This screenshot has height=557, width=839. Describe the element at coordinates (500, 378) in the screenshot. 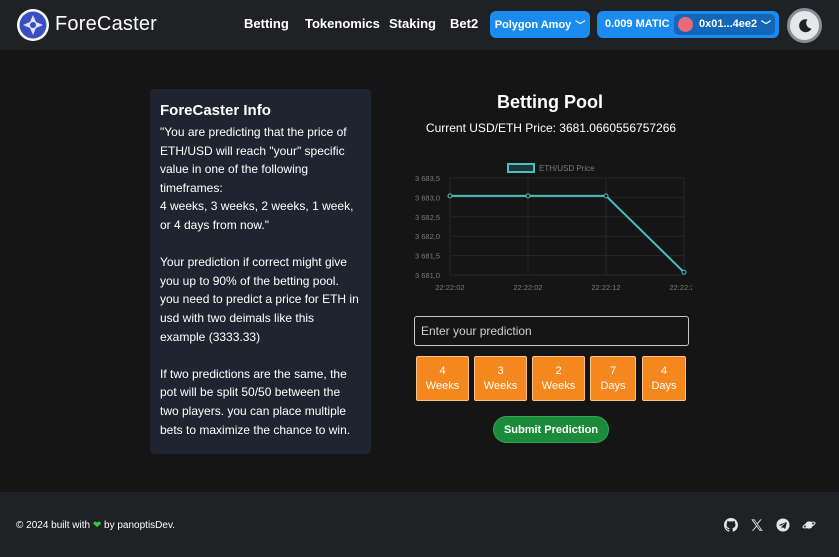

I see `timeframe-3-weeks-button: 3 Weeks` at that location.